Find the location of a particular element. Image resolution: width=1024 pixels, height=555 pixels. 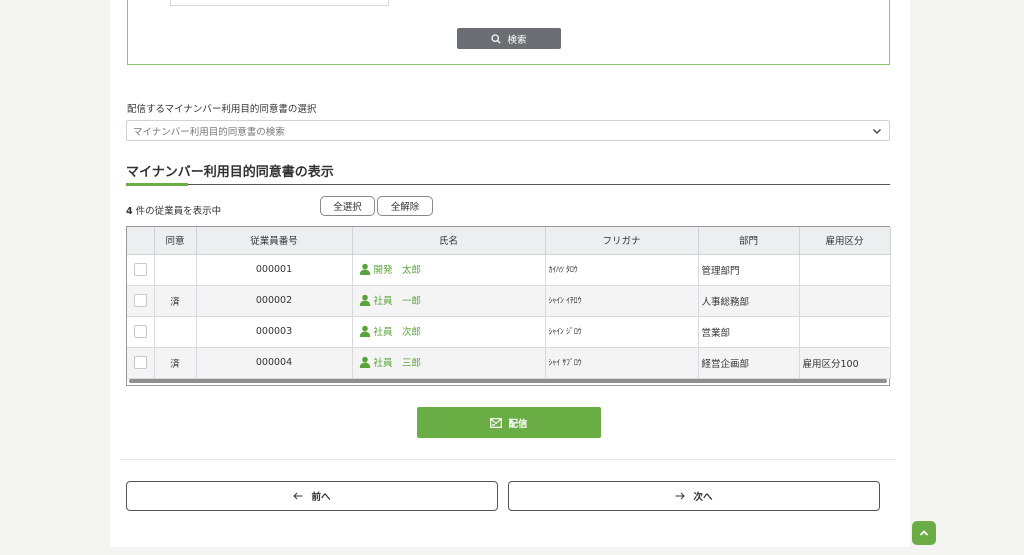

arrow-left-icon is located at coordinates (298, 496).